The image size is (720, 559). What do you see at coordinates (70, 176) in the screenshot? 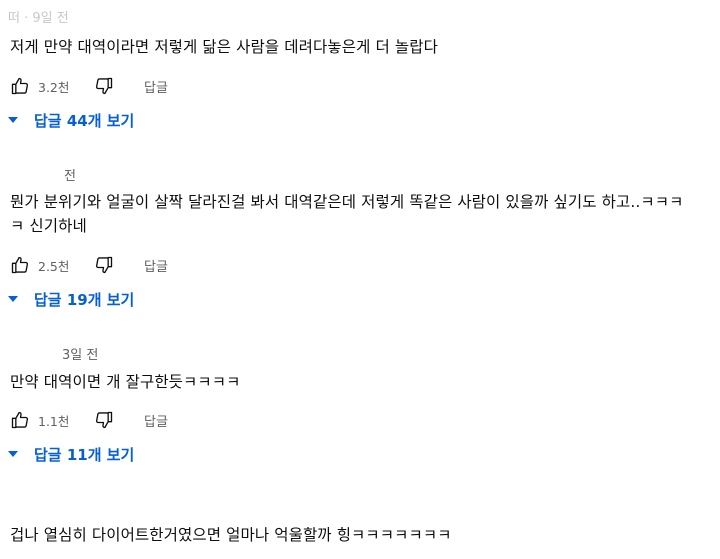
I see `comment-timestamp: 전` at bounding box center [70, 176].